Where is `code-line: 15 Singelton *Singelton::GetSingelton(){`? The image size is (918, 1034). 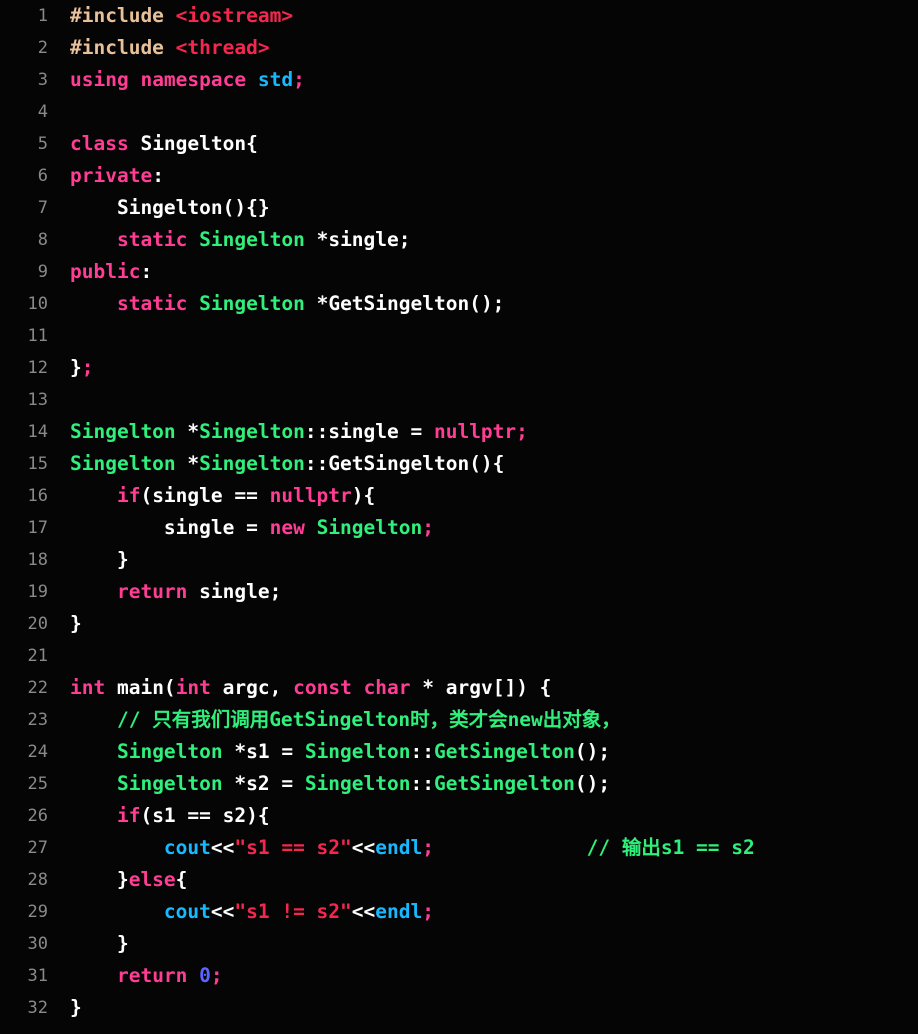
code-line: 15 Singelton *Singelton::GetSingelton(){ is located at coordinates (459, 464).